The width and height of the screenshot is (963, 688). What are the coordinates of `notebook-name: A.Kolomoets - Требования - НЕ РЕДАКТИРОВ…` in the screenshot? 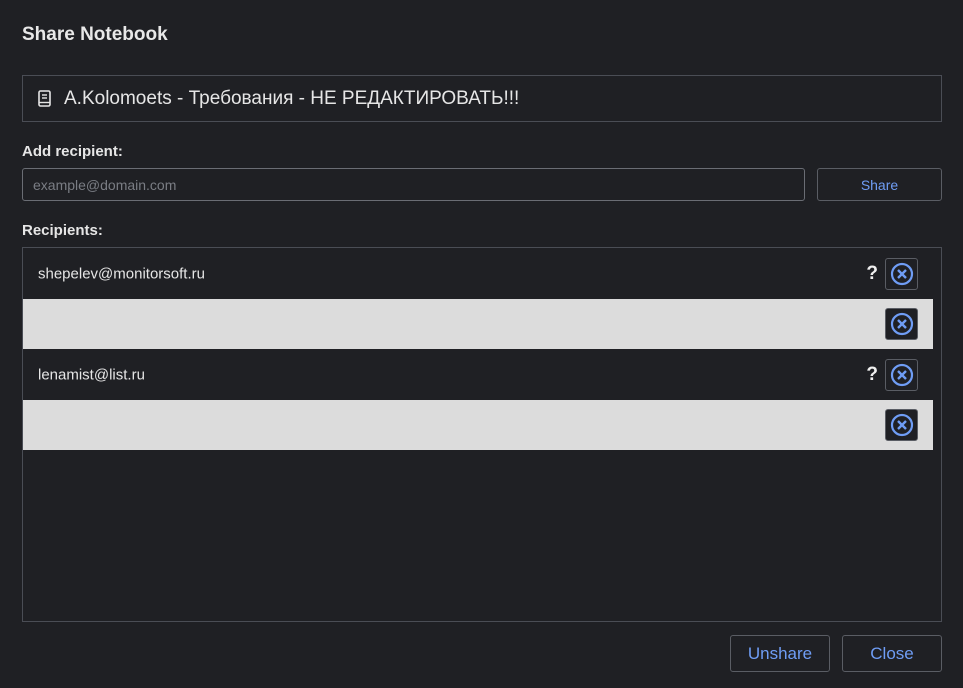 It's located at (292, 98).